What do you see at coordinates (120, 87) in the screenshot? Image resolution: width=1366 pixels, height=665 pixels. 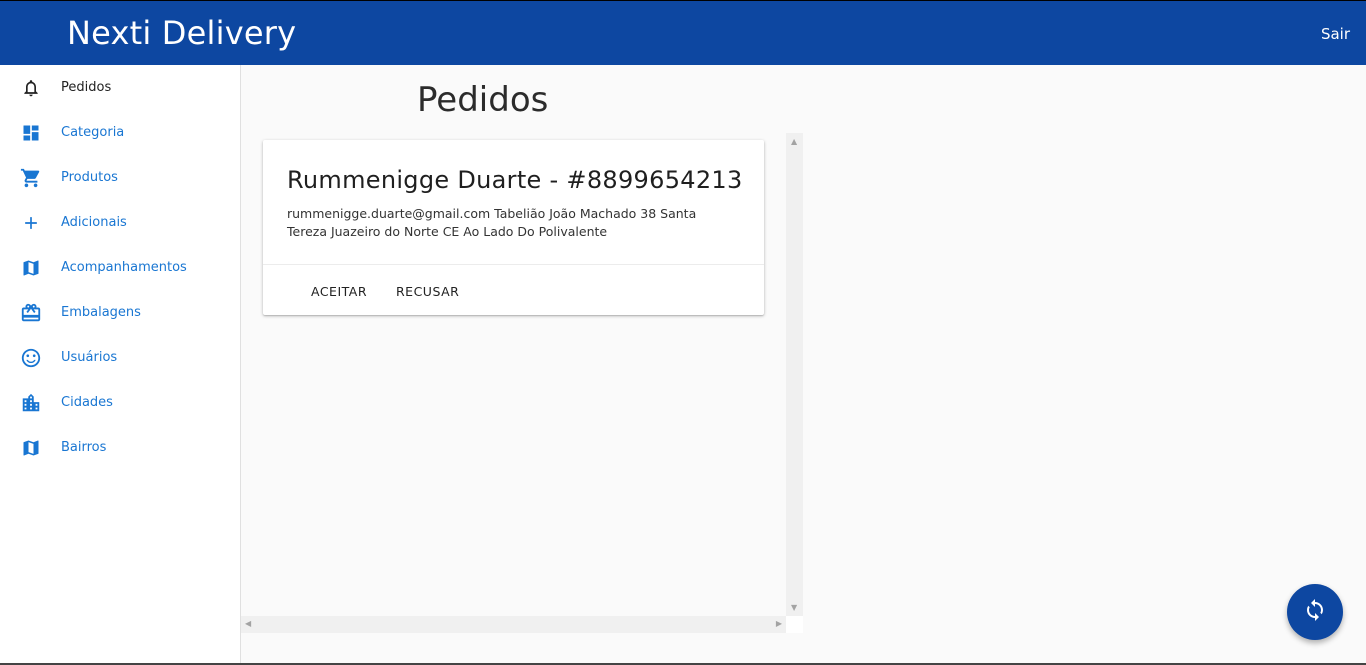 I see `sidebar-item-pedidos: Pedidos` at bounding box center [120, 87].